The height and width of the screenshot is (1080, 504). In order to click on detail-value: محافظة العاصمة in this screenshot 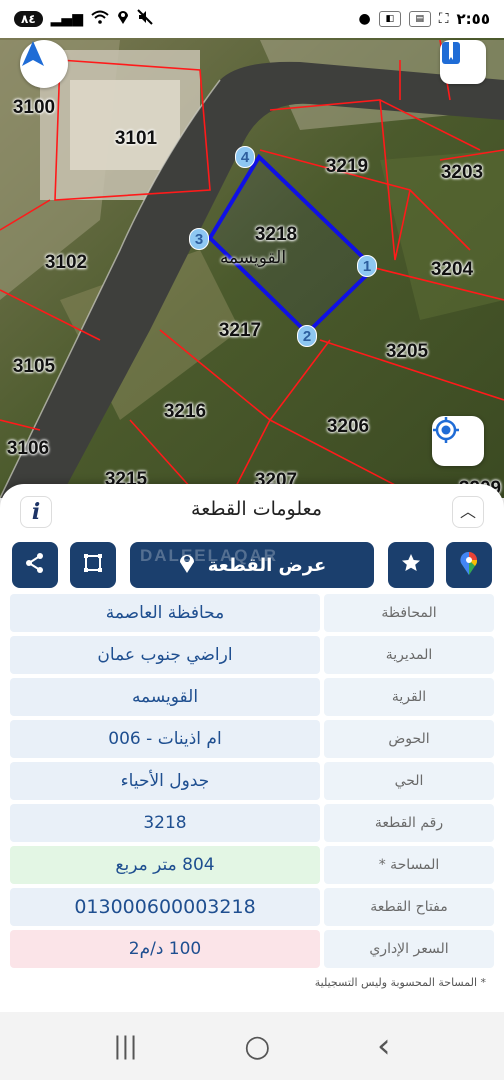, I will do `click(165, 613)`.